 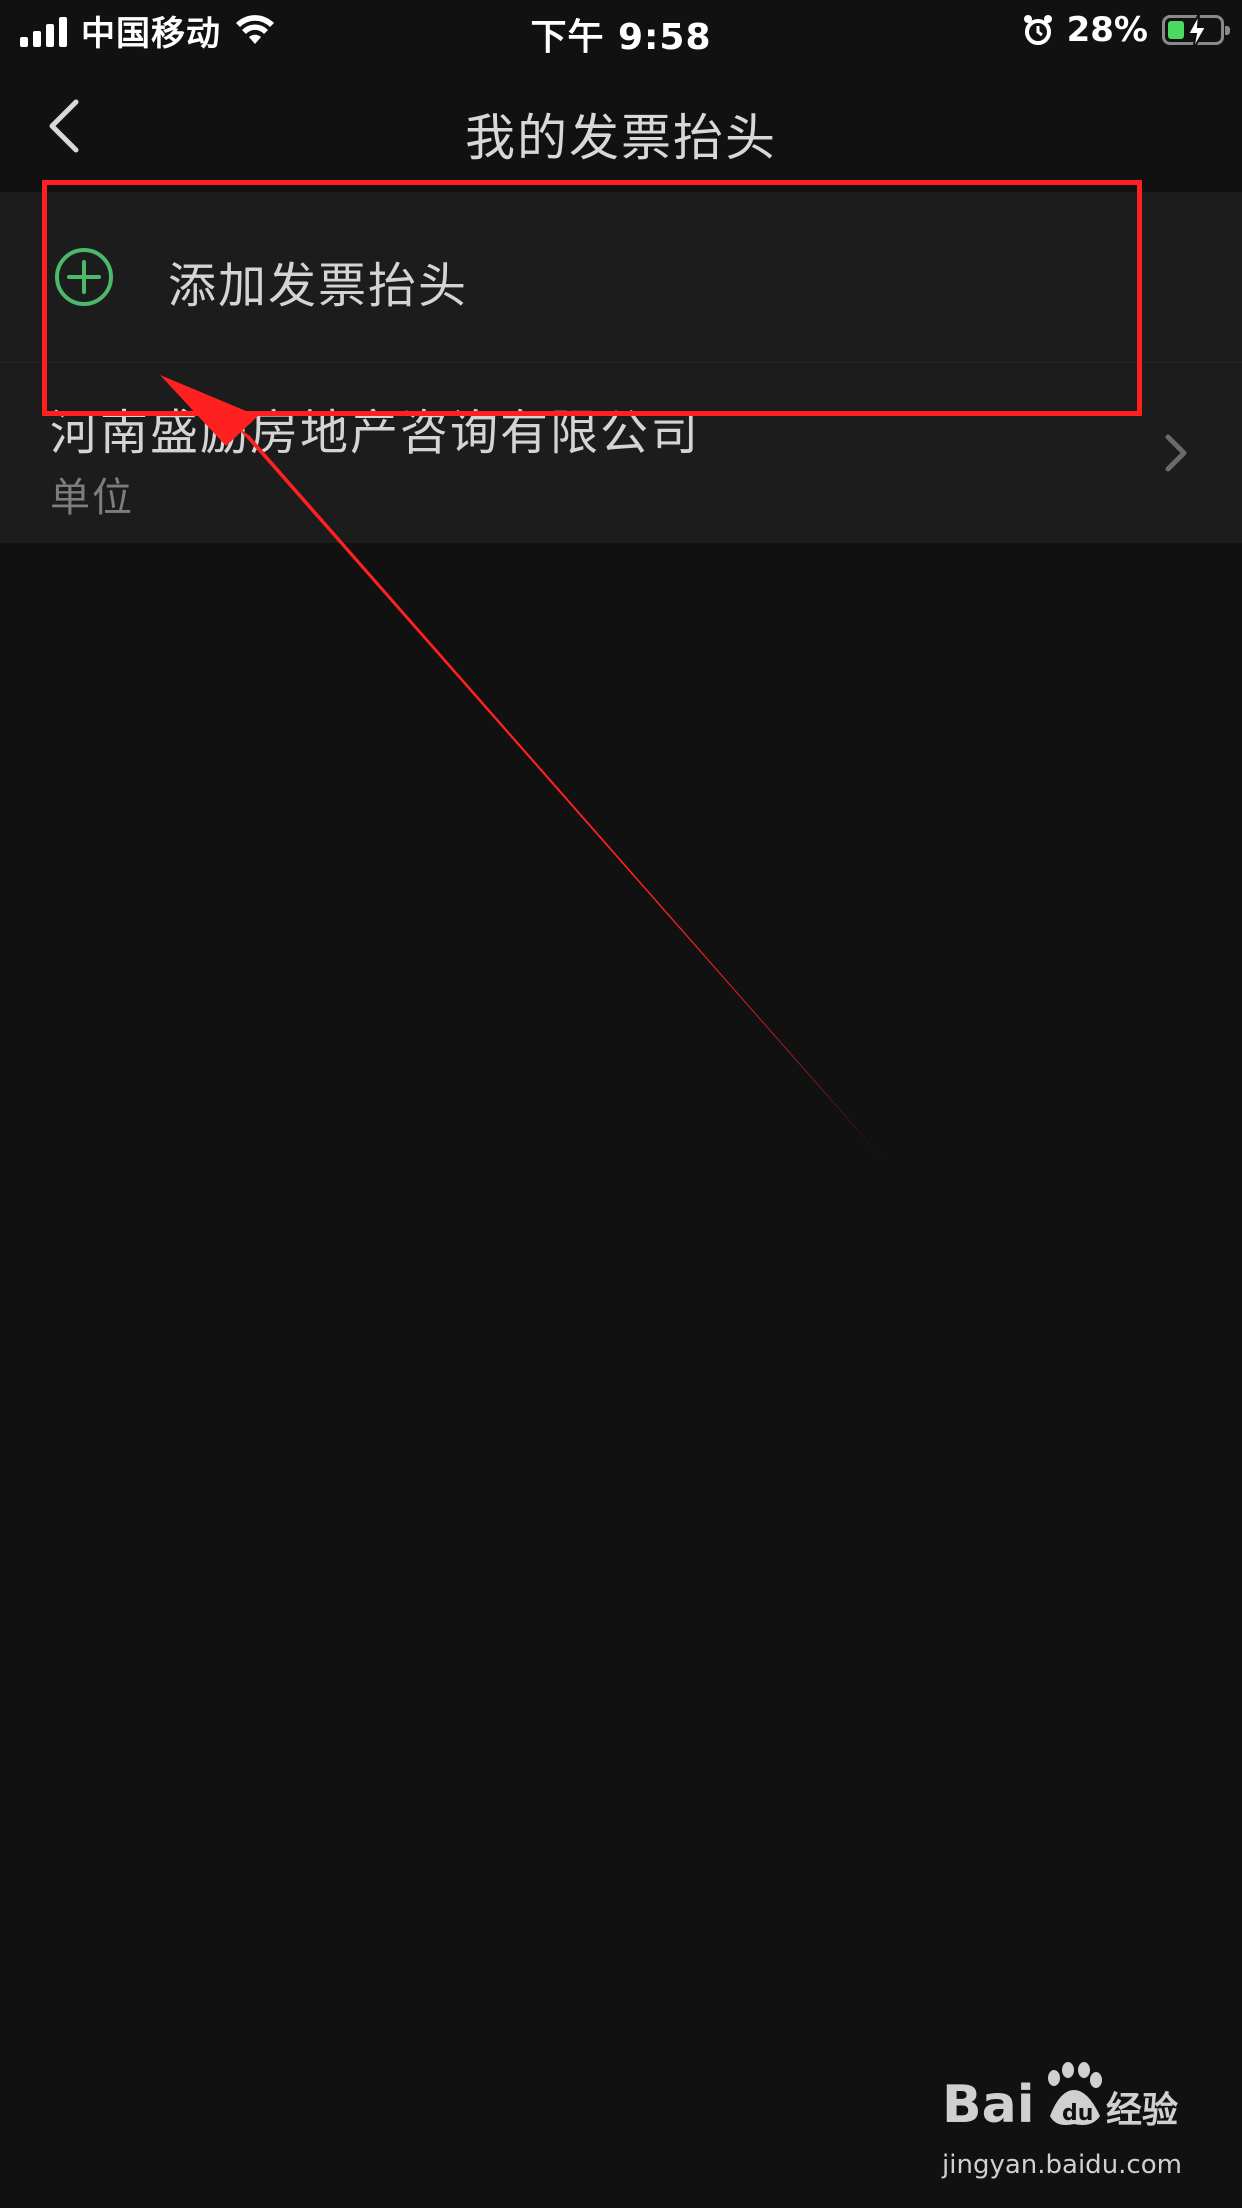 What do you see at coordinates (1142, 2110) in the screenshot?
I see `svg-text: 经验` at bounding box center [1142, 2110].